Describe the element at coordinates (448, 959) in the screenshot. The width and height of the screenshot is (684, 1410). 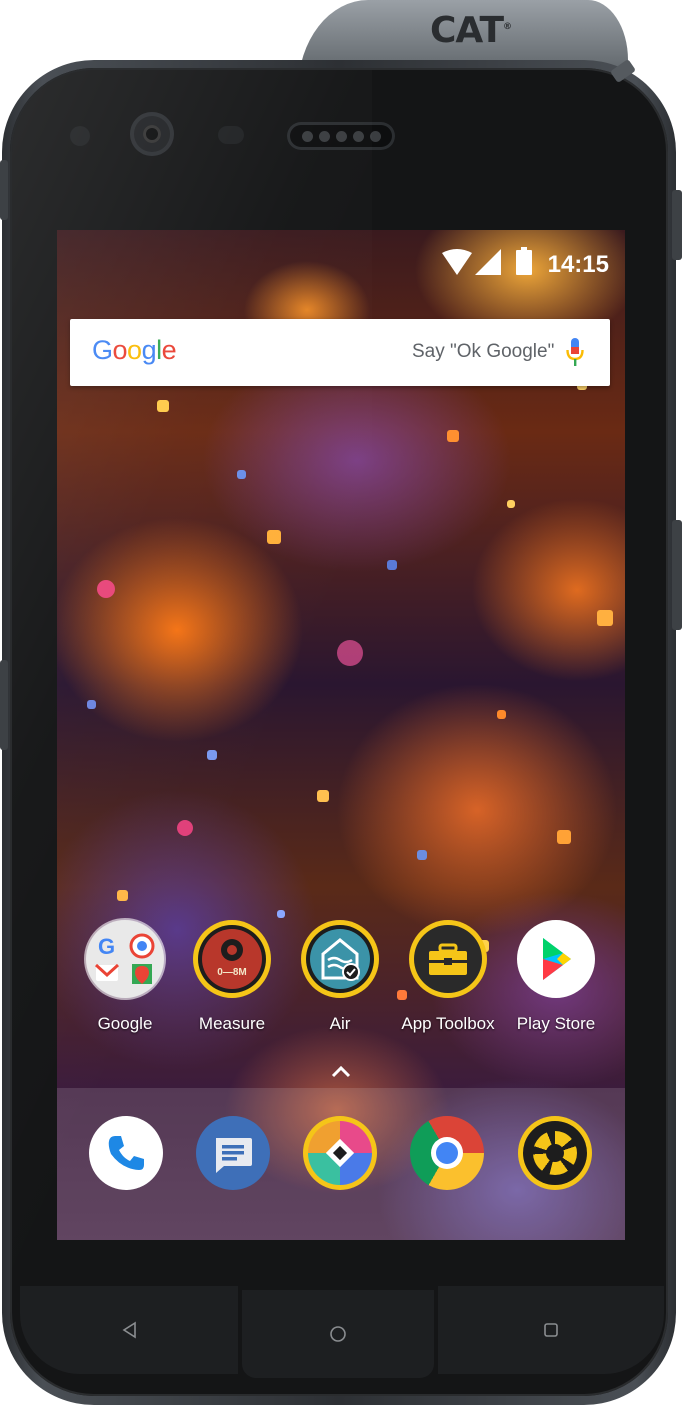
I see `toolbox-icon` at that location.